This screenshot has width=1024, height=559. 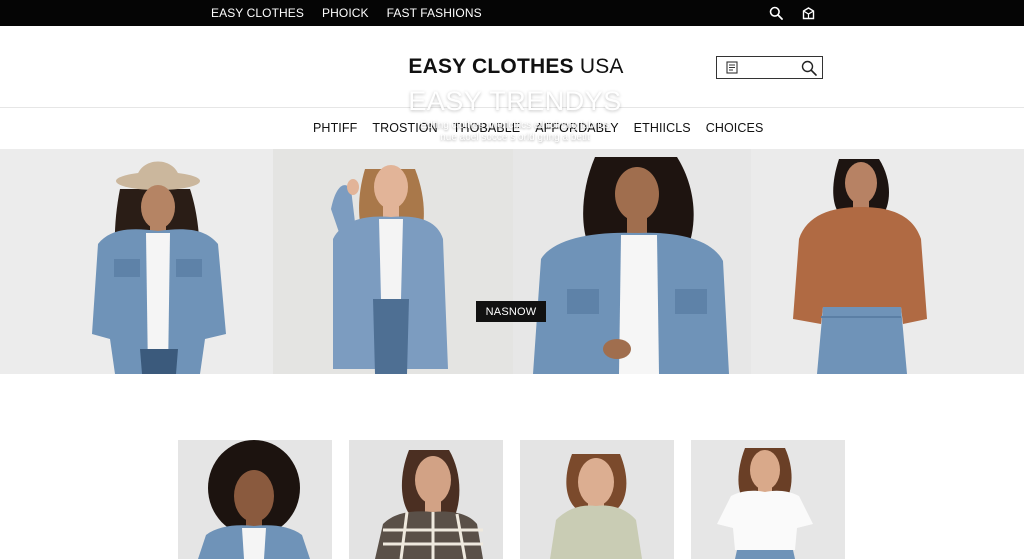 What do you see at coordinates (426, 499) in the screenshot?
I see `product-card-plaid-shirt` at bounding box center [426, 499].